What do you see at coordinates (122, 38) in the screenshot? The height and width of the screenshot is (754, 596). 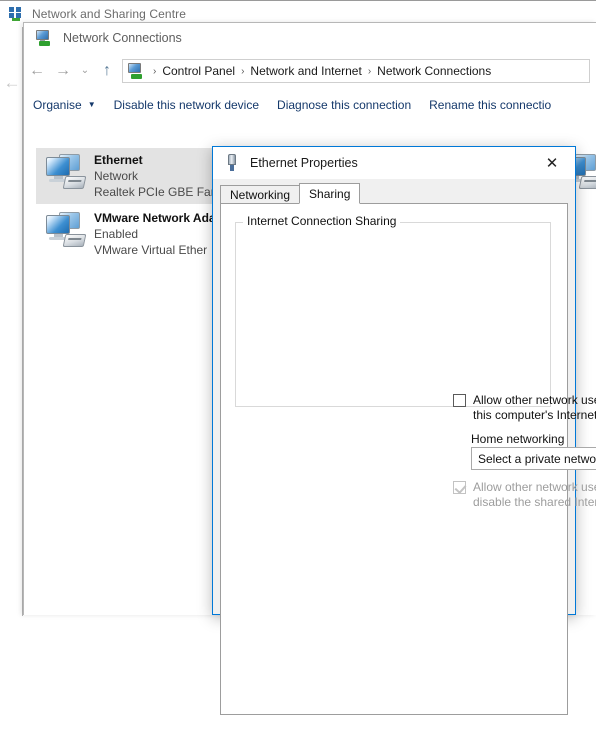 I see `explorer-window-title: Network Connections` at bounding box center [122, 38].